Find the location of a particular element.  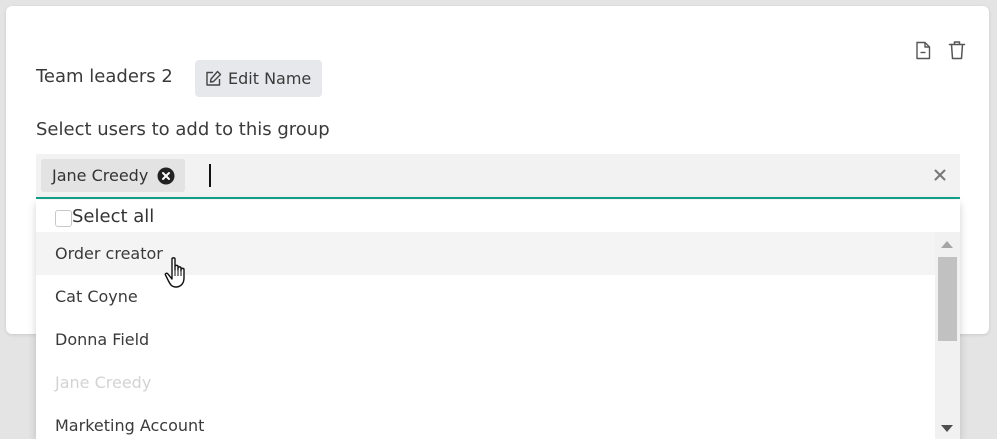

pencil-square-icon is located at coordinates (213, 78).